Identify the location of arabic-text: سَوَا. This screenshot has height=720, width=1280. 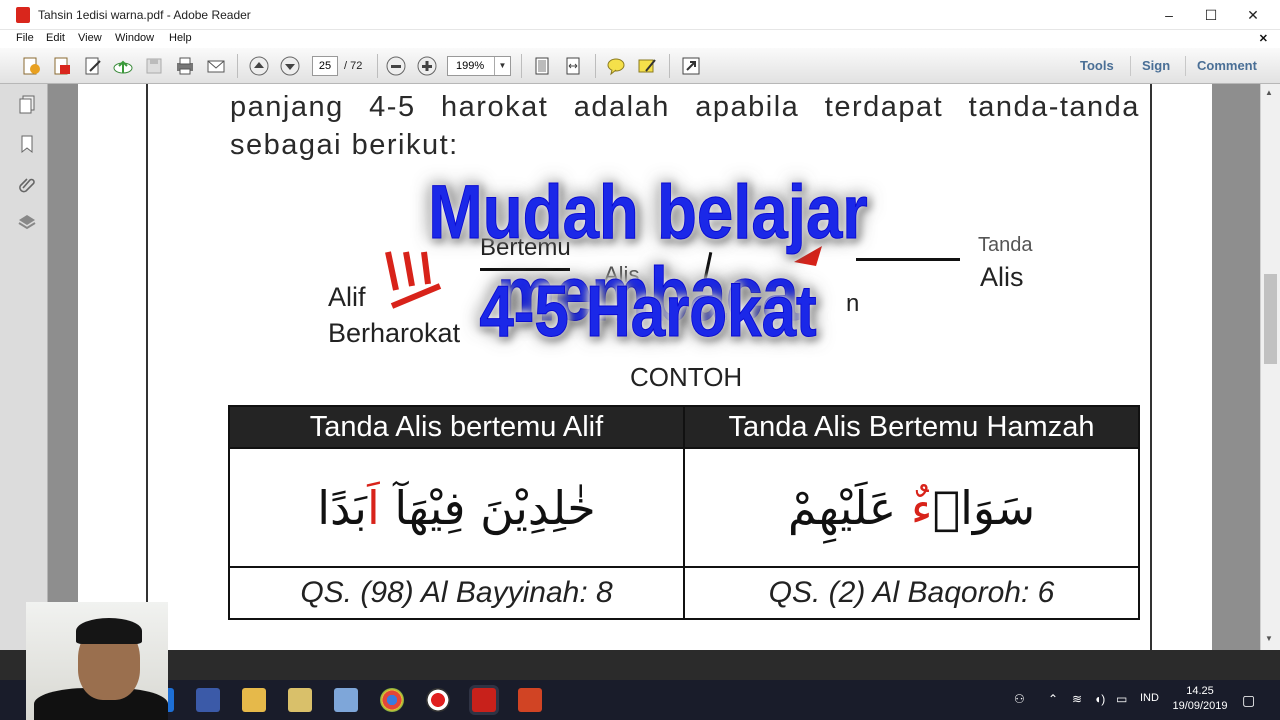
(984, 507).